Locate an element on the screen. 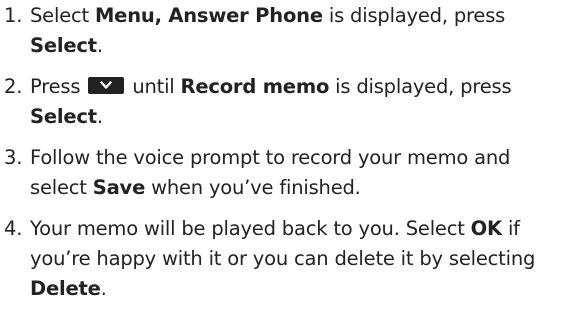  step-text: until is located at coordinates (153, 86).